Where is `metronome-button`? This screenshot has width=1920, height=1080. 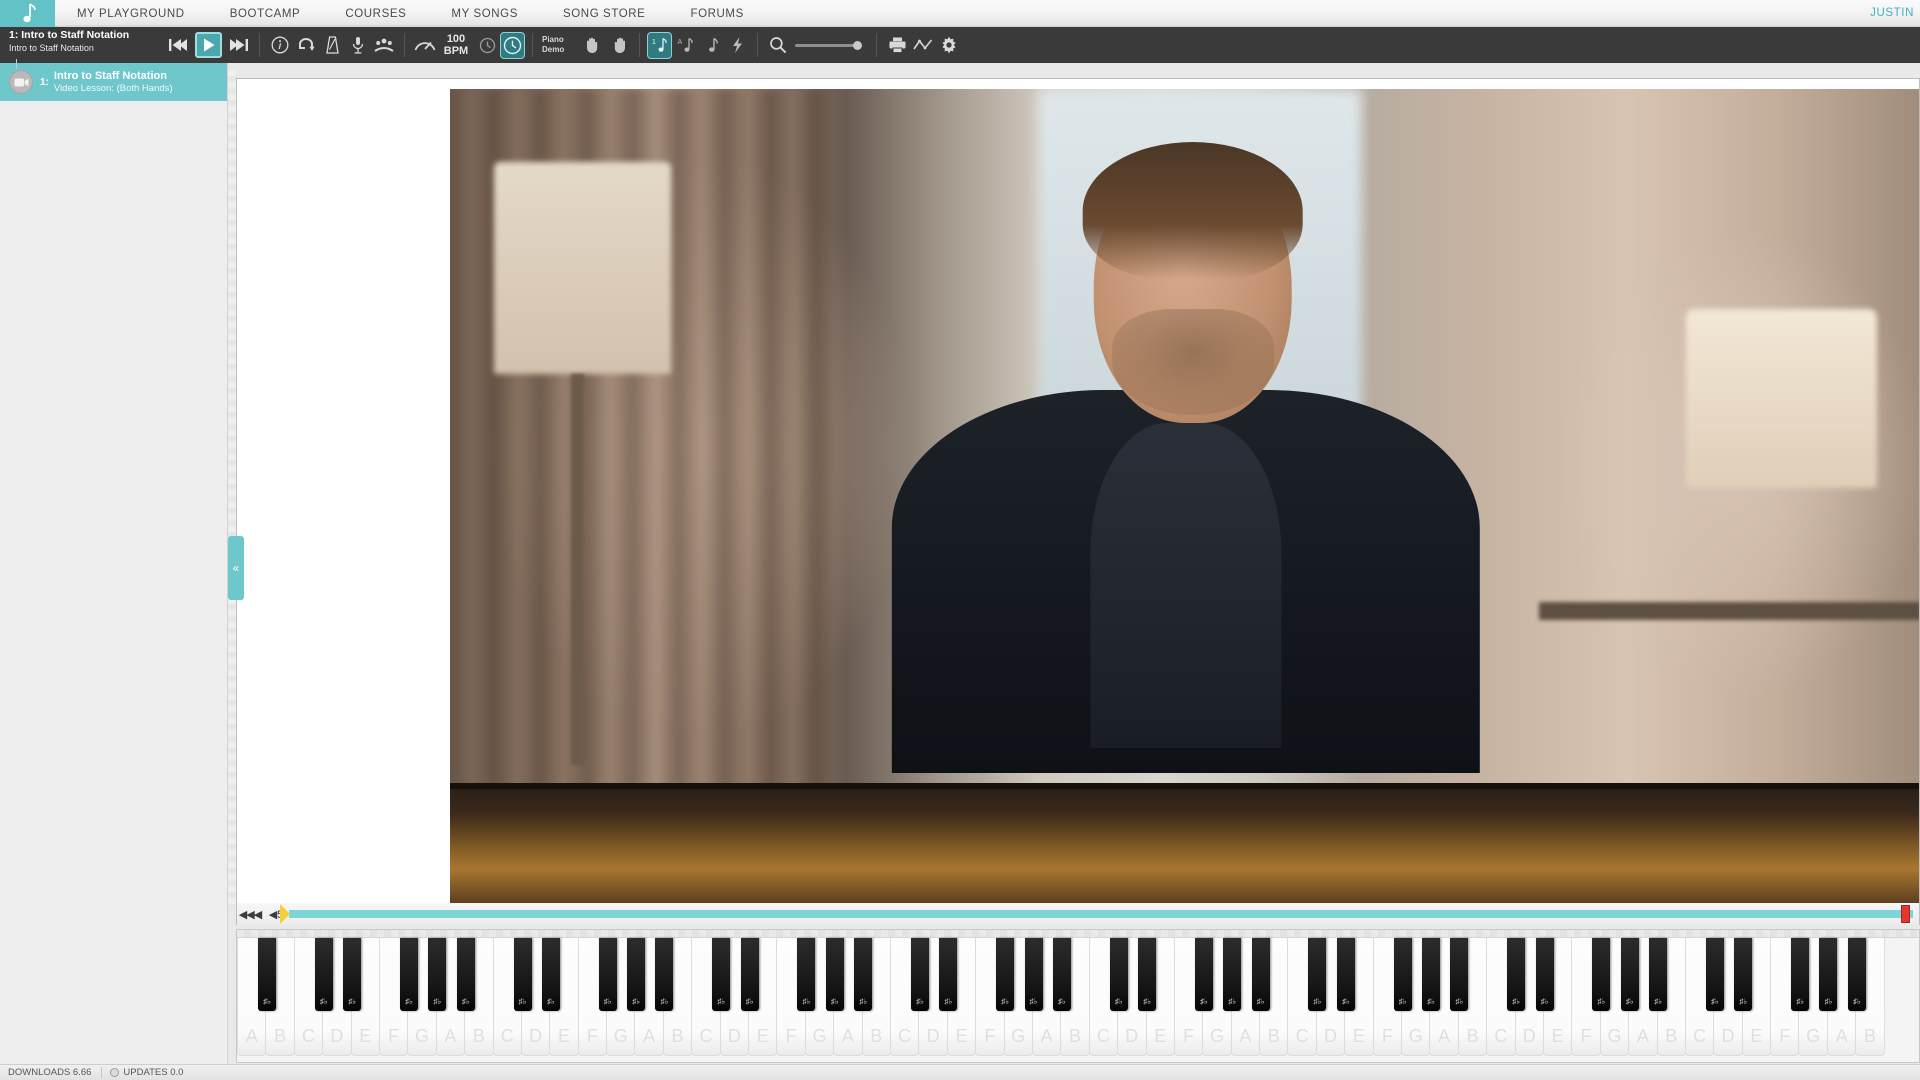
metronome-button is located at coordinates (332, 45).